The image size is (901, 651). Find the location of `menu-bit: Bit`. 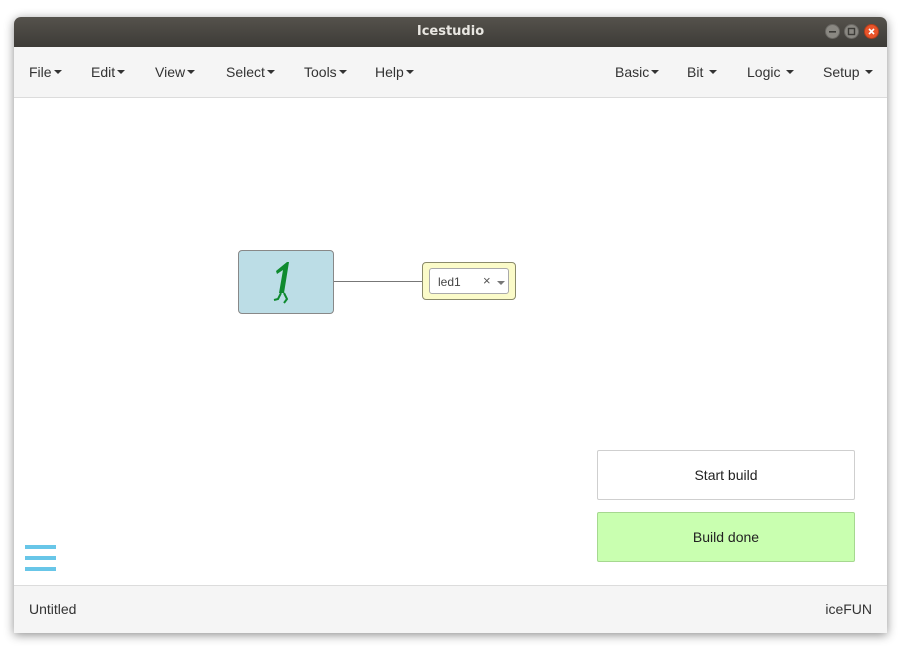

menu-bit: Bit is located at coordinates (702, 72).